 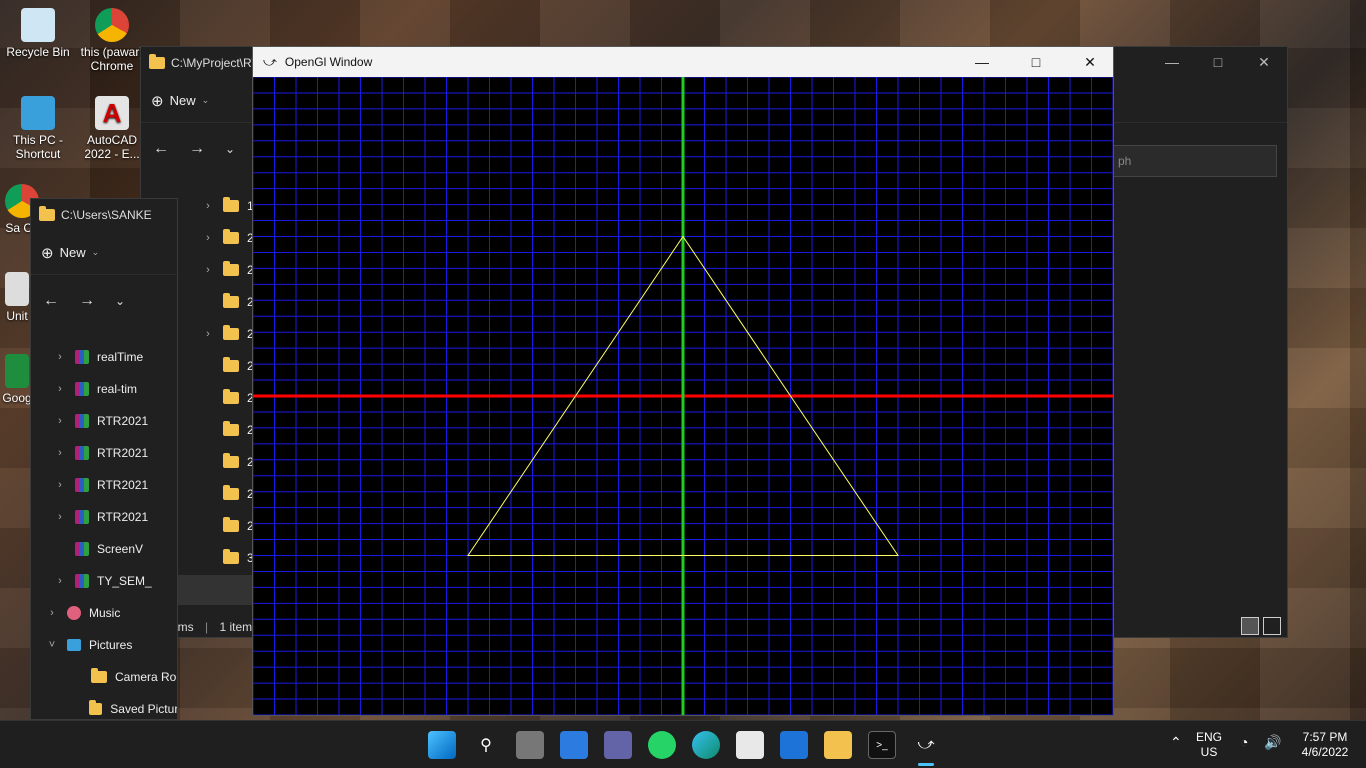 What do you see at coordinates (111, 677) in the screenshot?
I see `nav-tree-item: Camera Roll` at bounding box center [111, 677].